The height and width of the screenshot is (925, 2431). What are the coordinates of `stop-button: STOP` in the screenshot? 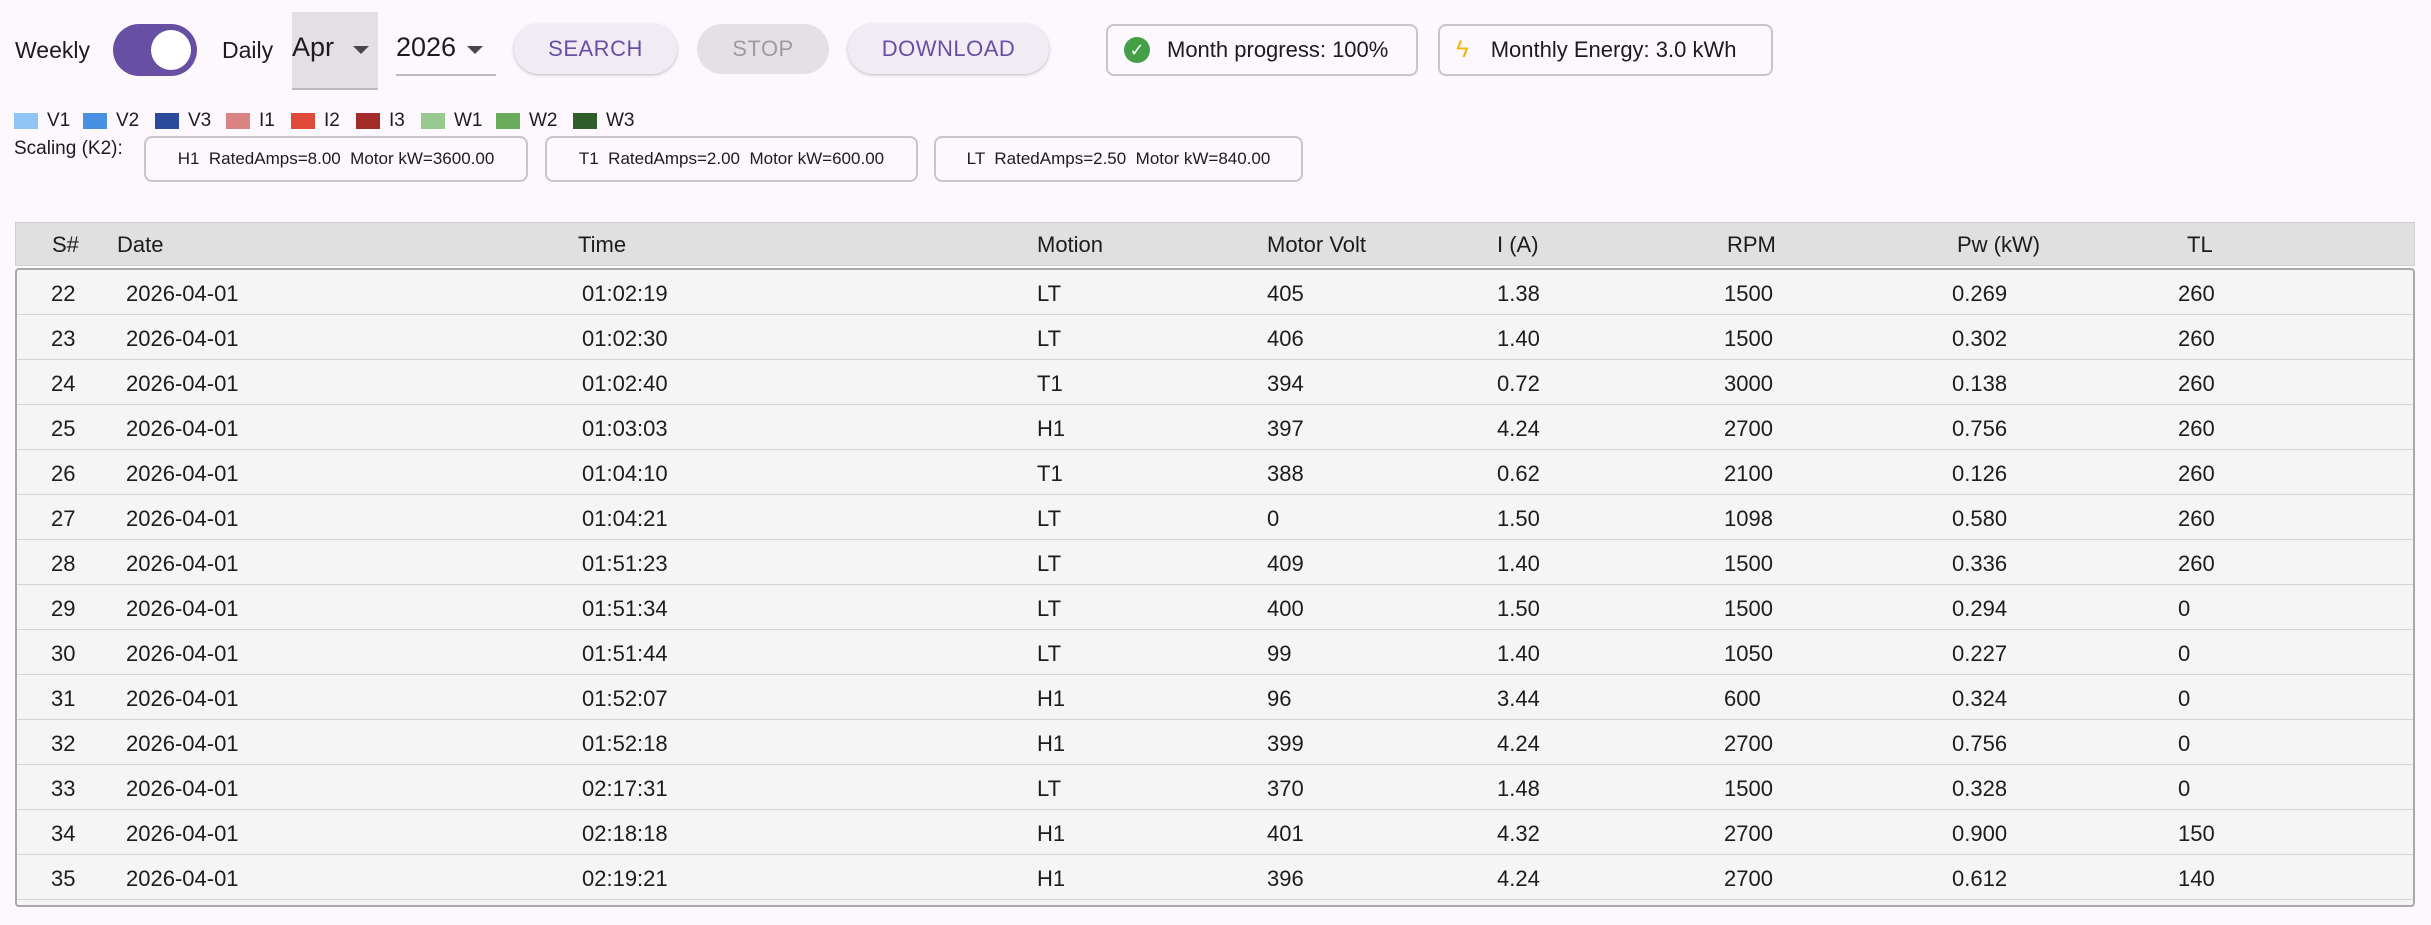 It's located at (763, 49).